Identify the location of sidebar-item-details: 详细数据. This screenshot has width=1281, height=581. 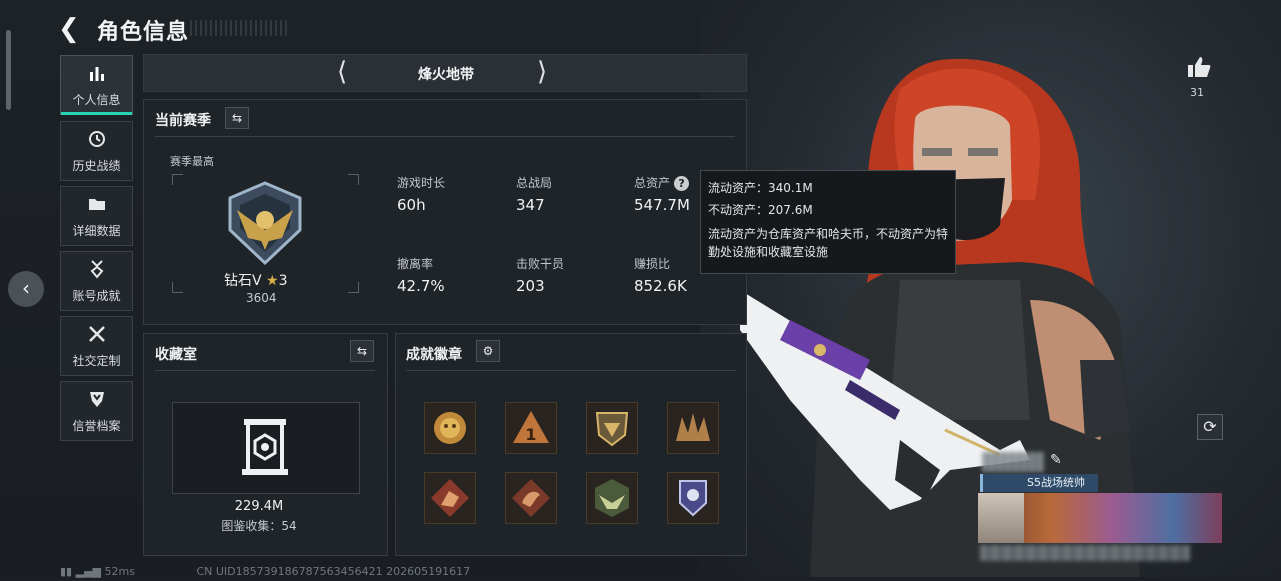
(96, 216).